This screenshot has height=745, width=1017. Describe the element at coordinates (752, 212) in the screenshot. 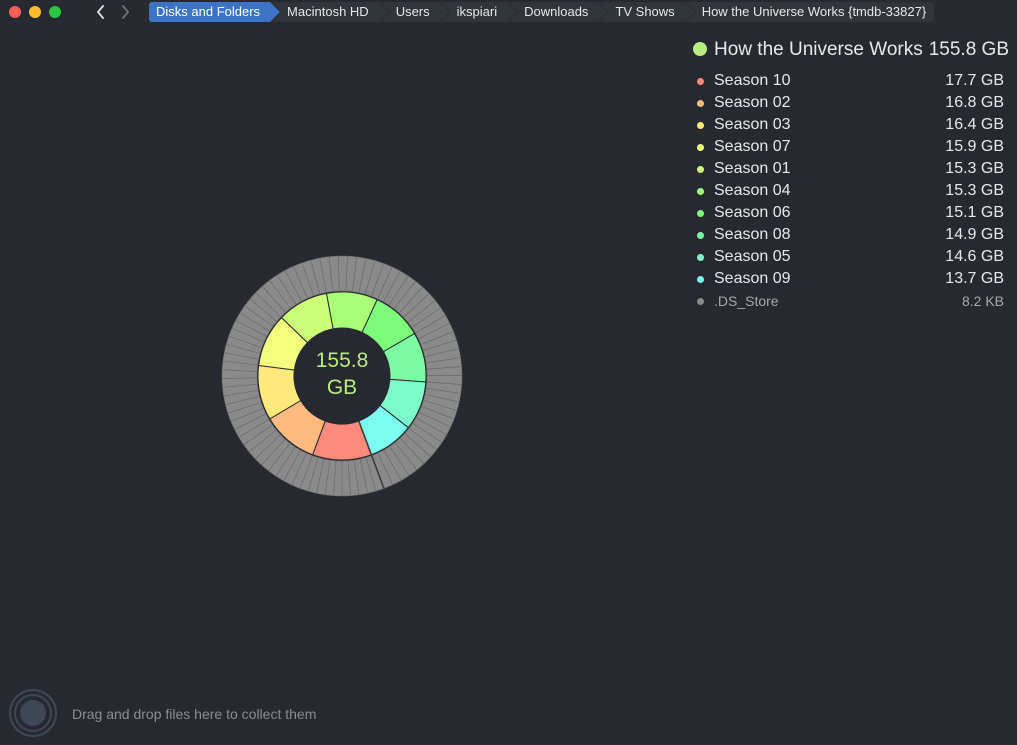

I see `legend-item-name: Season 06` at that location.